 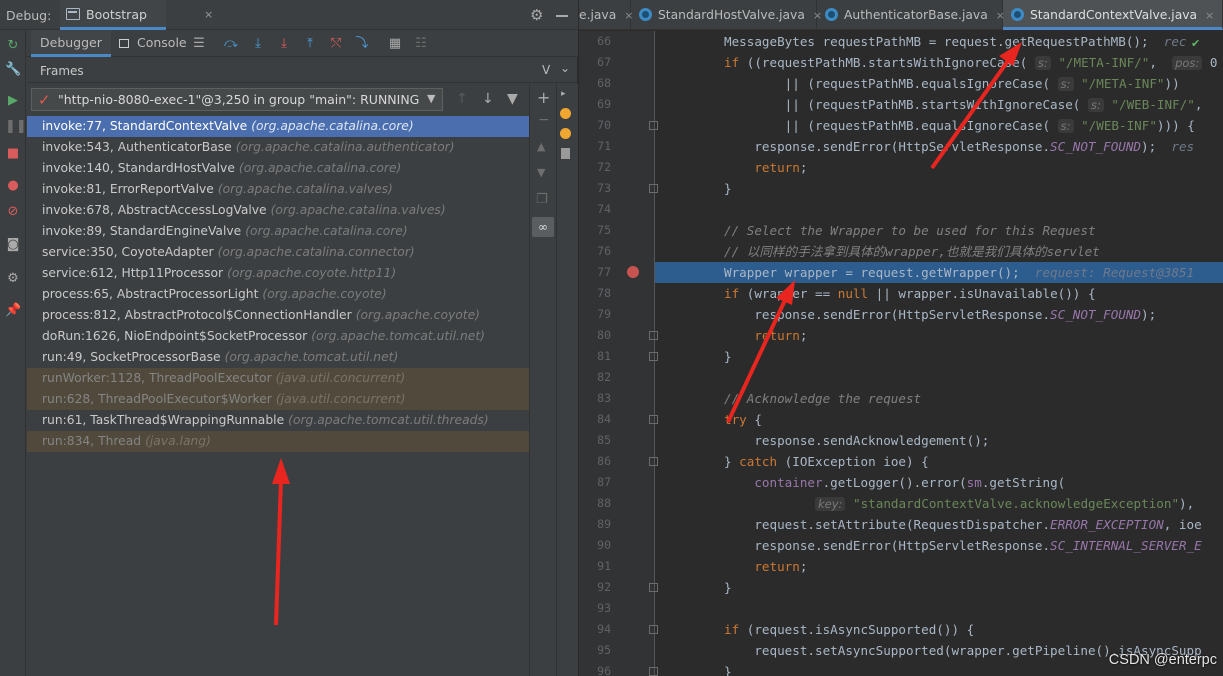 What do you see at coordinates (512, 99) in the screenshot?
I see `filter-icon: ▼` at bounding box center [512, 99].